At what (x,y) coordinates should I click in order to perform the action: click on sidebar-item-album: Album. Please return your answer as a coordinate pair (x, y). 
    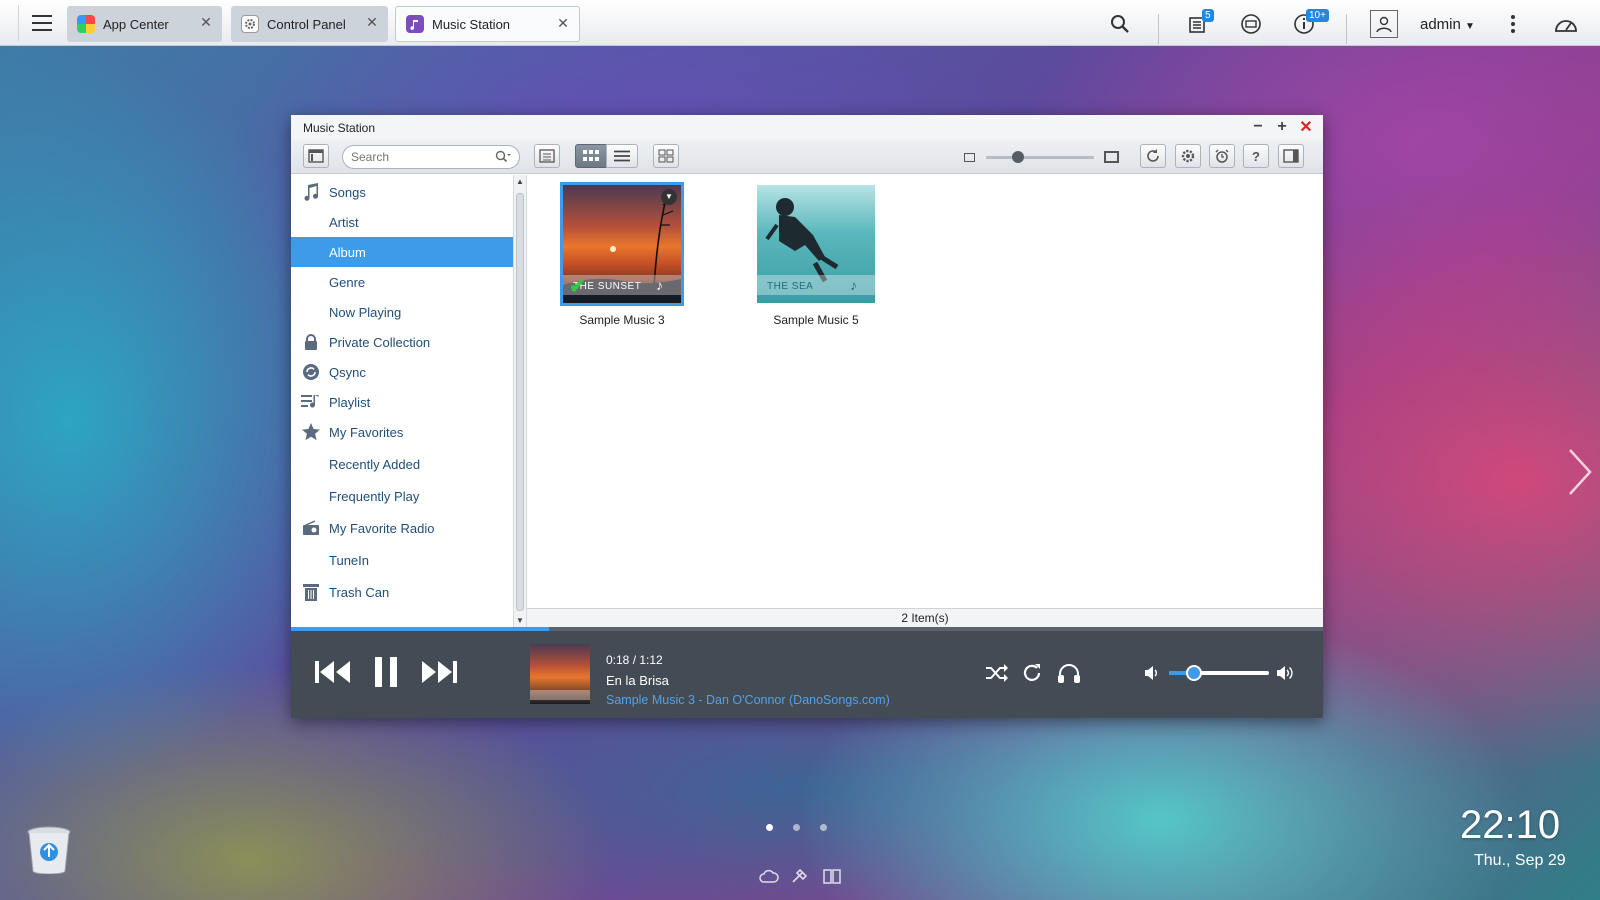
    Looking at the image, I should click on (402, 252).